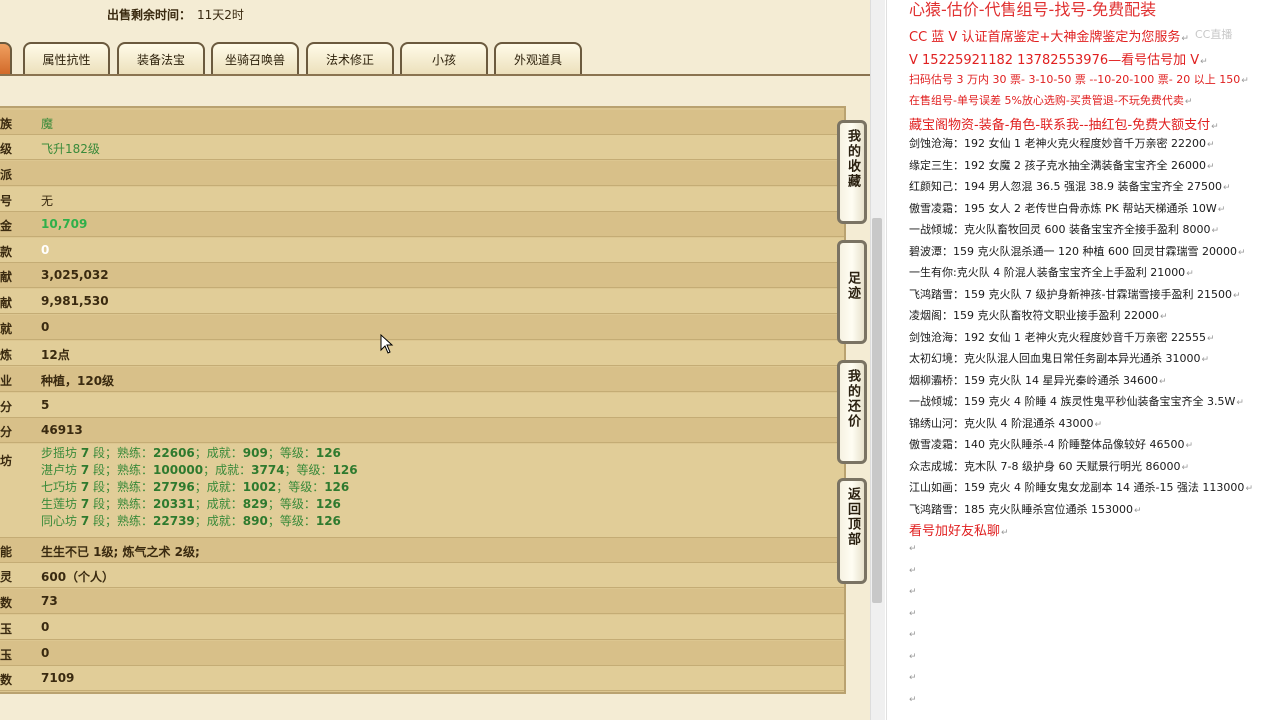 This screenshot has height=720, width=1280. What do you see at coordinates (852, 159) in the screenshot?
I see `side-button-label: 我的收藏` at bounding box center [852, 159].